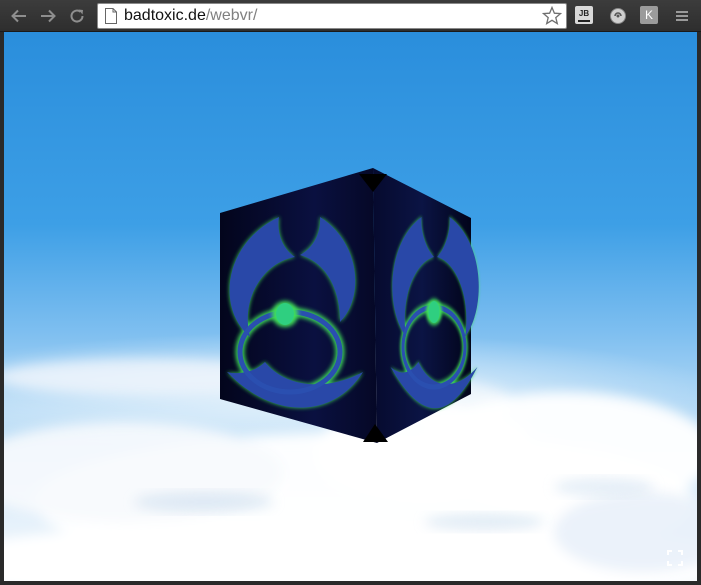 This screenshot has height=585, width=701. Describe the element at coordinates (675, 558) in the screenshot. I see `fullscreen-icon` at that location.